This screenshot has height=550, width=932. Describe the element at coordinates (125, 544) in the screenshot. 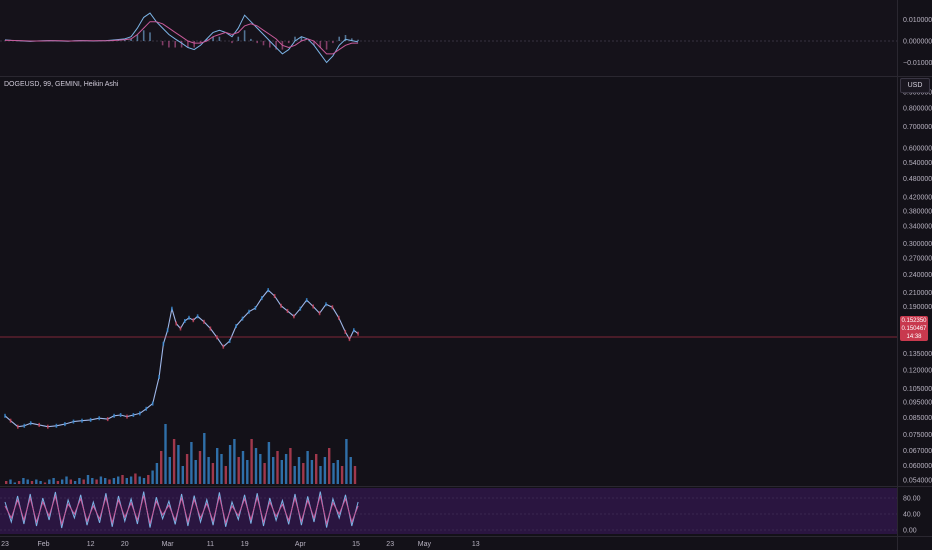

I see `time-tick-label: 20` at that location.